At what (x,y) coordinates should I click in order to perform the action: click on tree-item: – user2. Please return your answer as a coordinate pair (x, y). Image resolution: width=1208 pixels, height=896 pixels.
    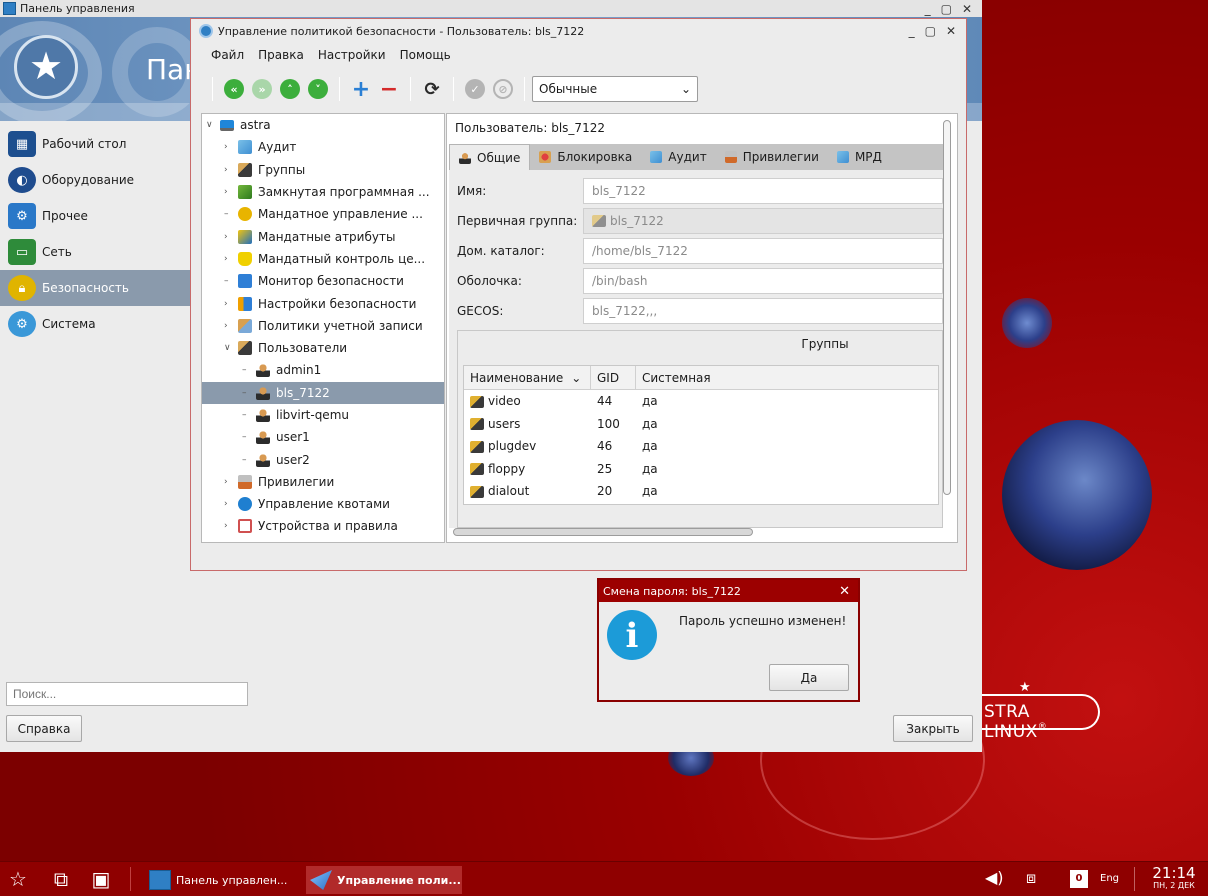
    Looking at the image, I should click on (323, 459).